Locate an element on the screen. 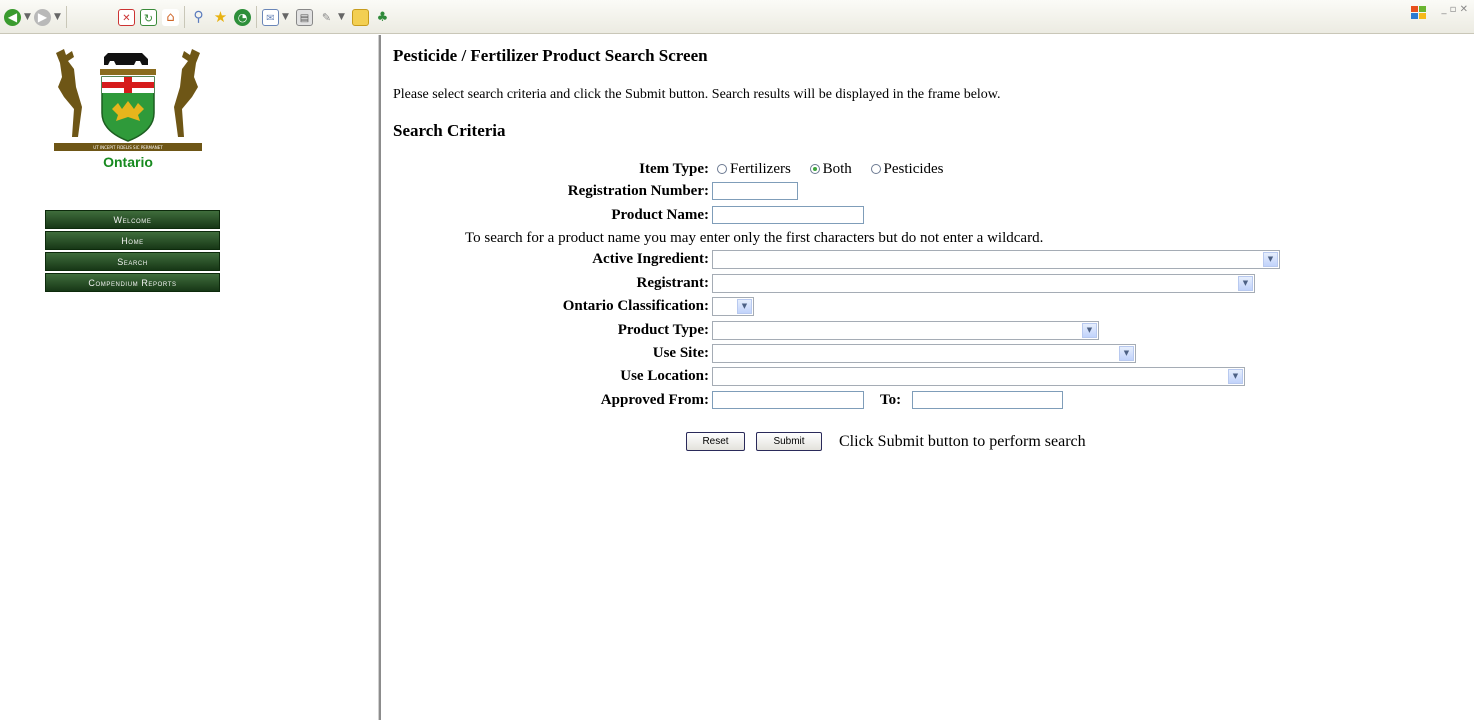  product-name-input is located at coordinates (788, 215).